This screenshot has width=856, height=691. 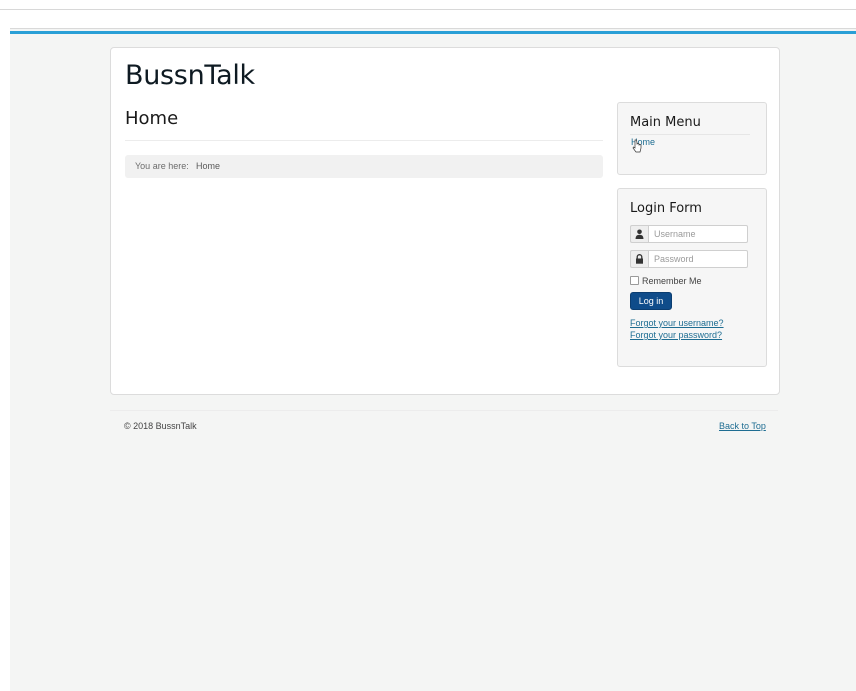 What do you see at coordinates (665, 122) in the screenshot?
I see `main-menu-title: Main Menu` at bounding box center [665, 122].